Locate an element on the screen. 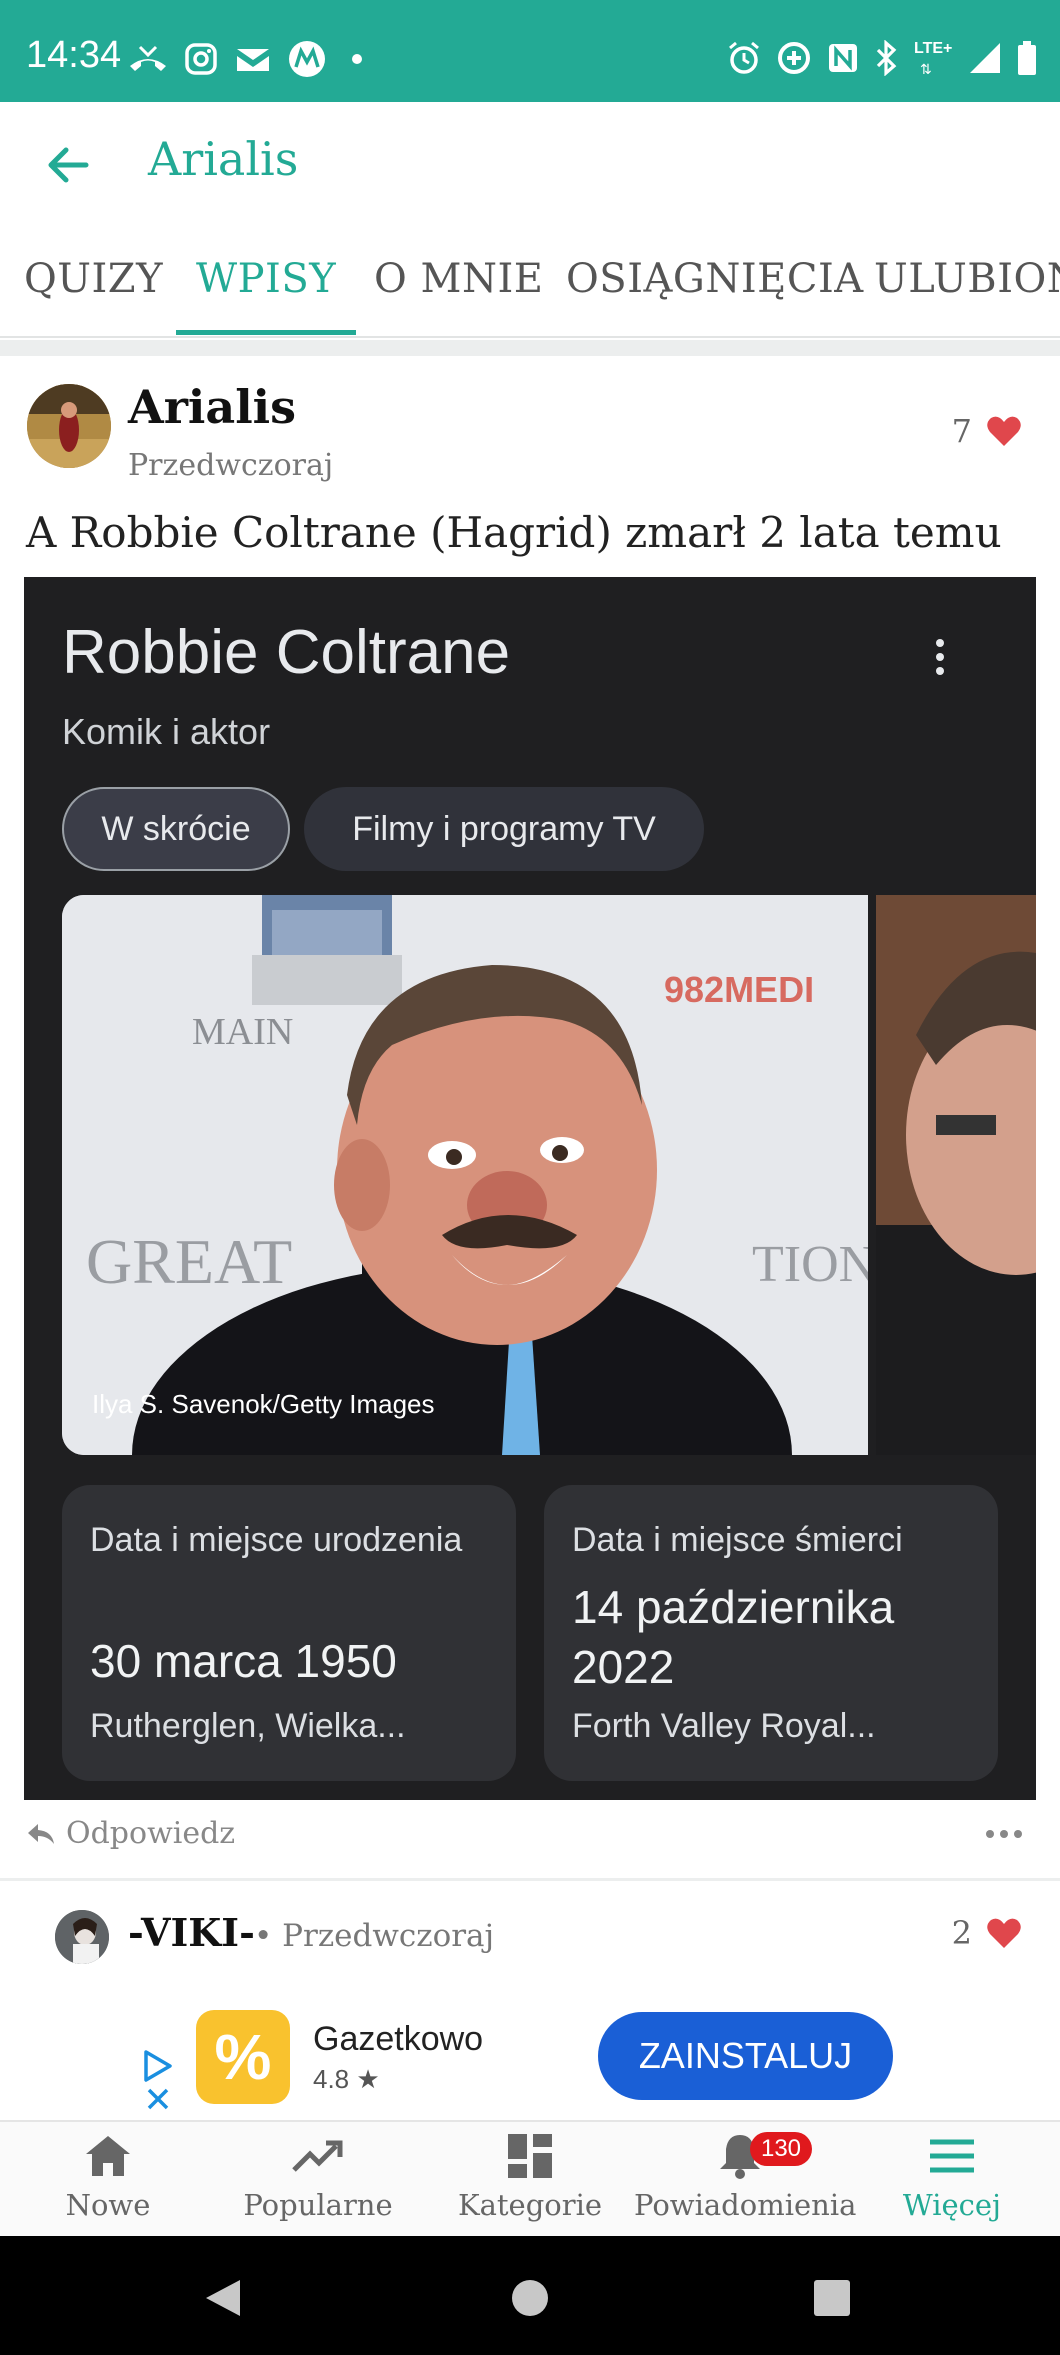 The image size is (1060, 2355). ad-banner: % Gazetkowo 4.8 ★ ZAINSTALUJ is located at coordinates (530, 2055).